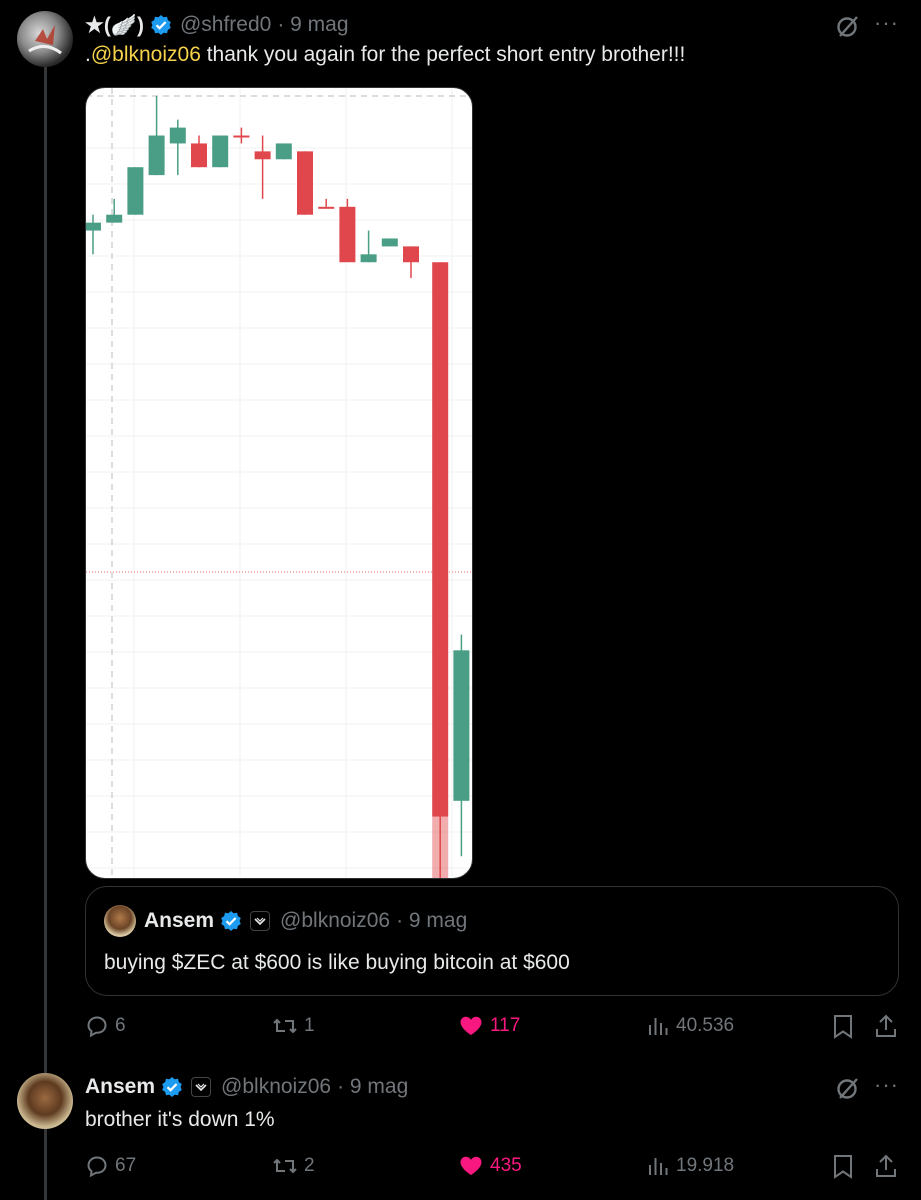 This screenshot has width=921, height=1200. I want to click on quote-avatar, so click(120, 921).